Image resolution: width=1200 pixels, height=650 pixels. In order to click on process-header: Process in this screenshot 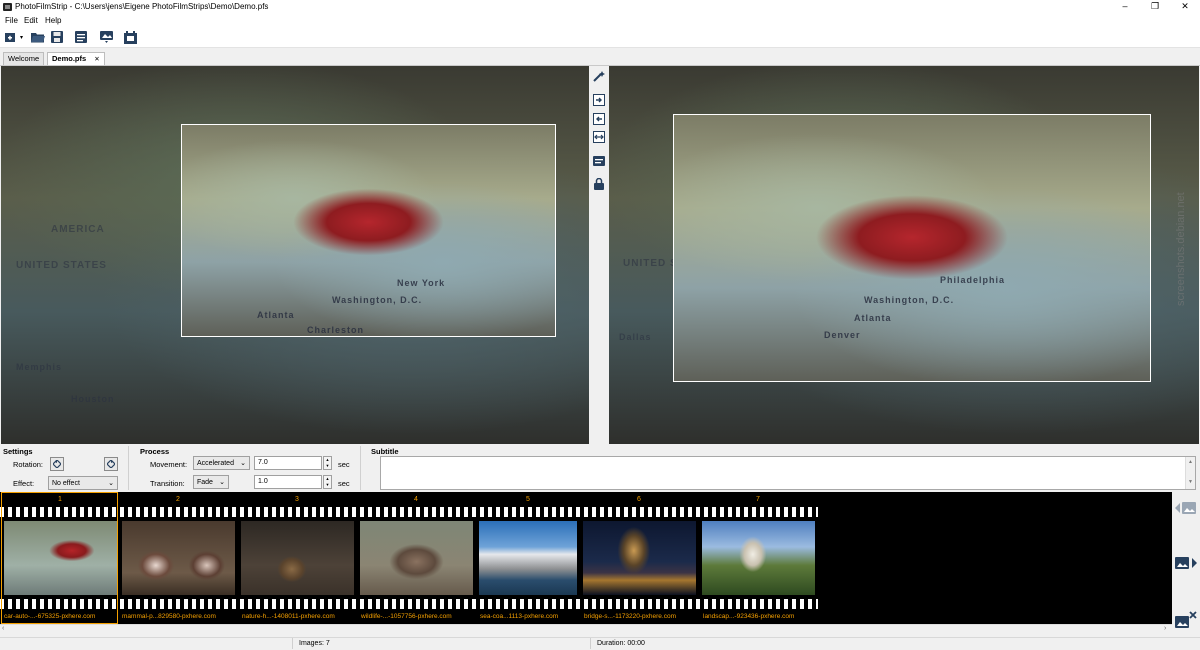, I will do `click(155, 451)`.